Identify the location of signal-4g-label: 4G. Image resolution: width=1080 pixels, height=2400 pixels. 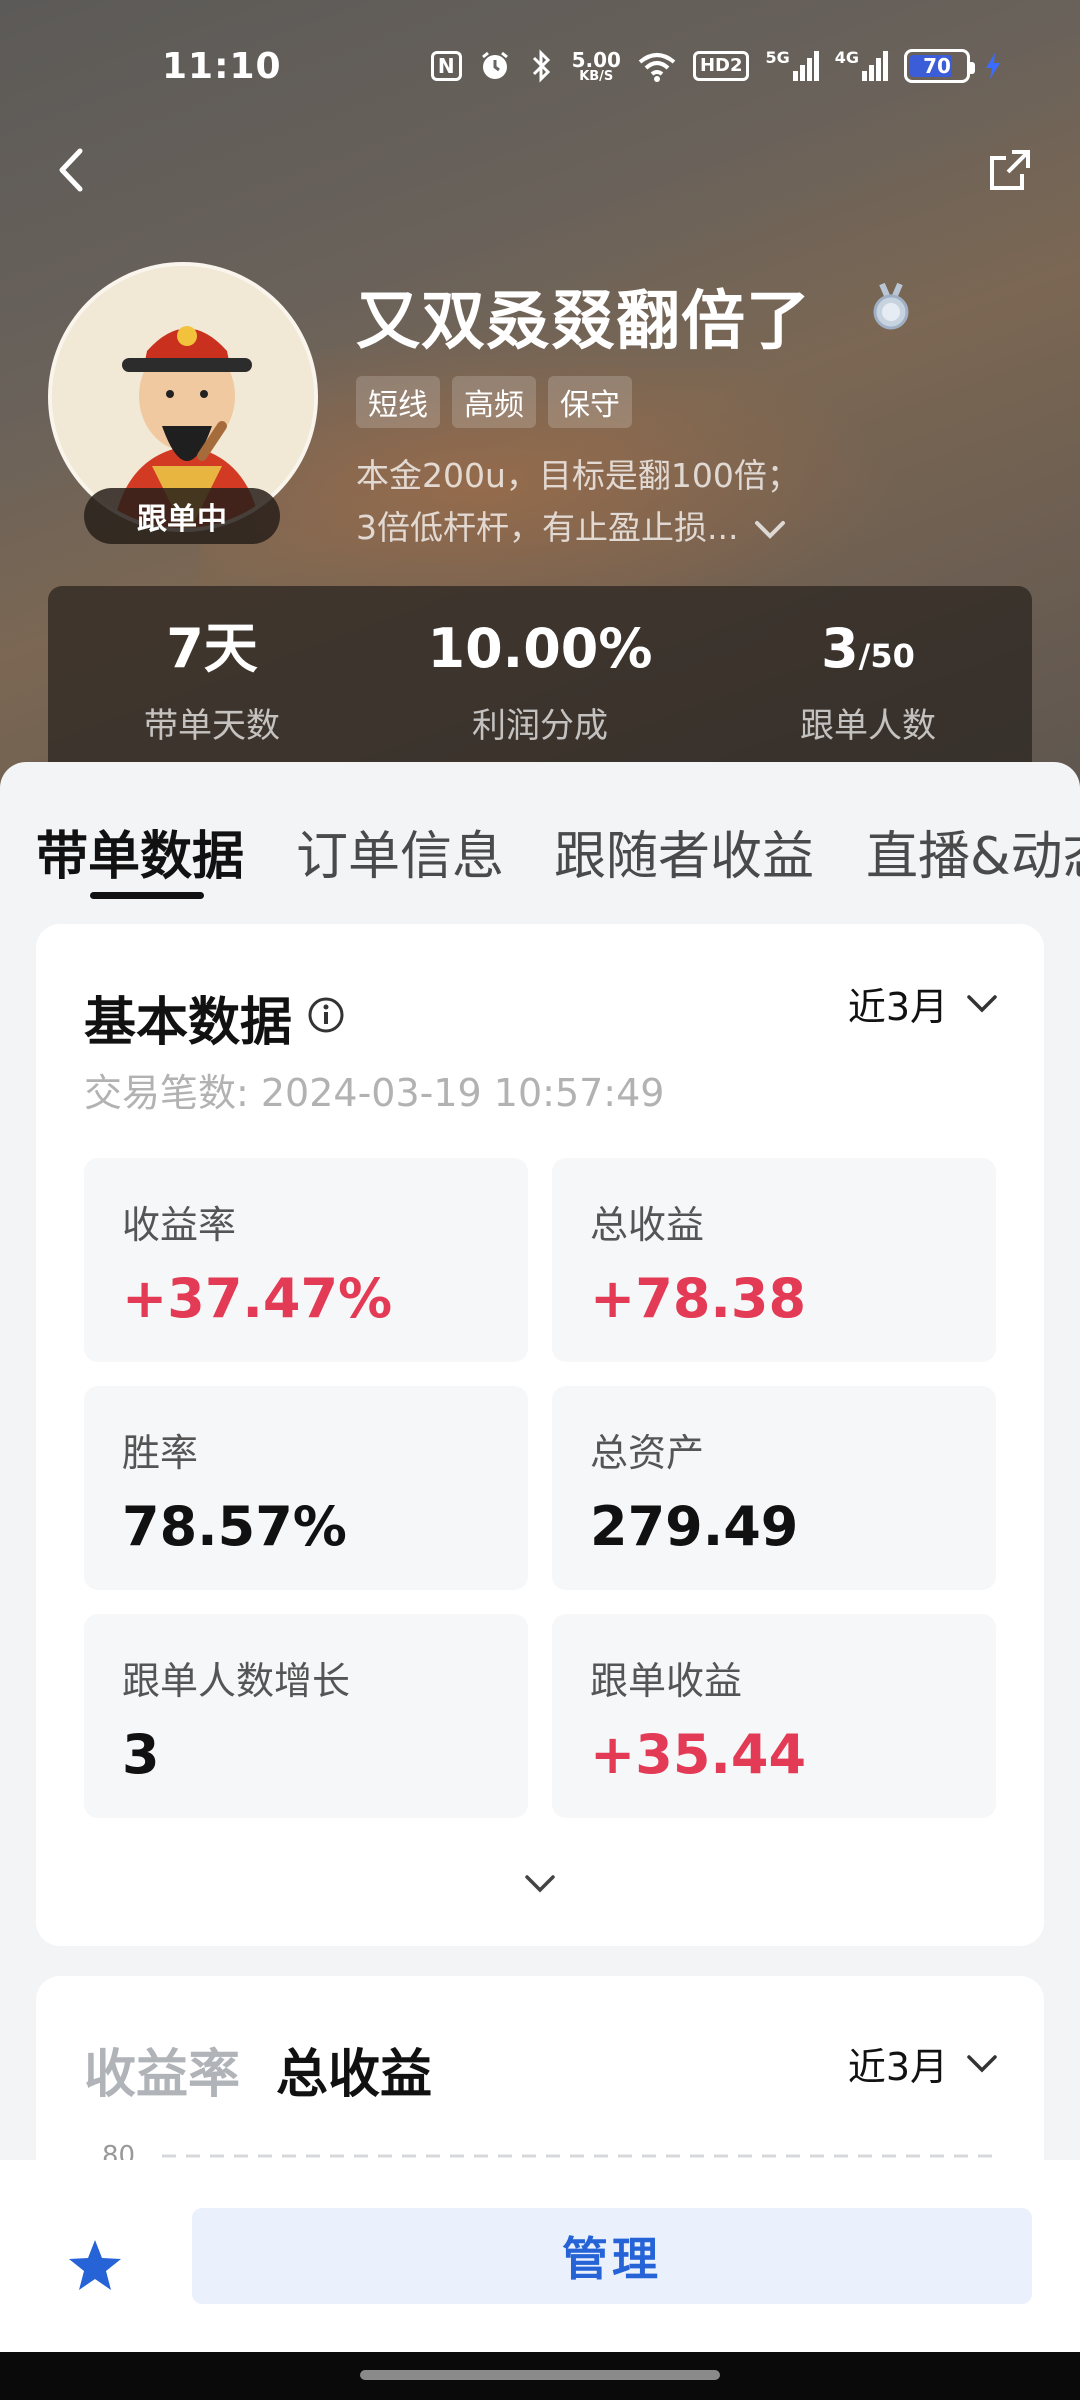
(846, 57).